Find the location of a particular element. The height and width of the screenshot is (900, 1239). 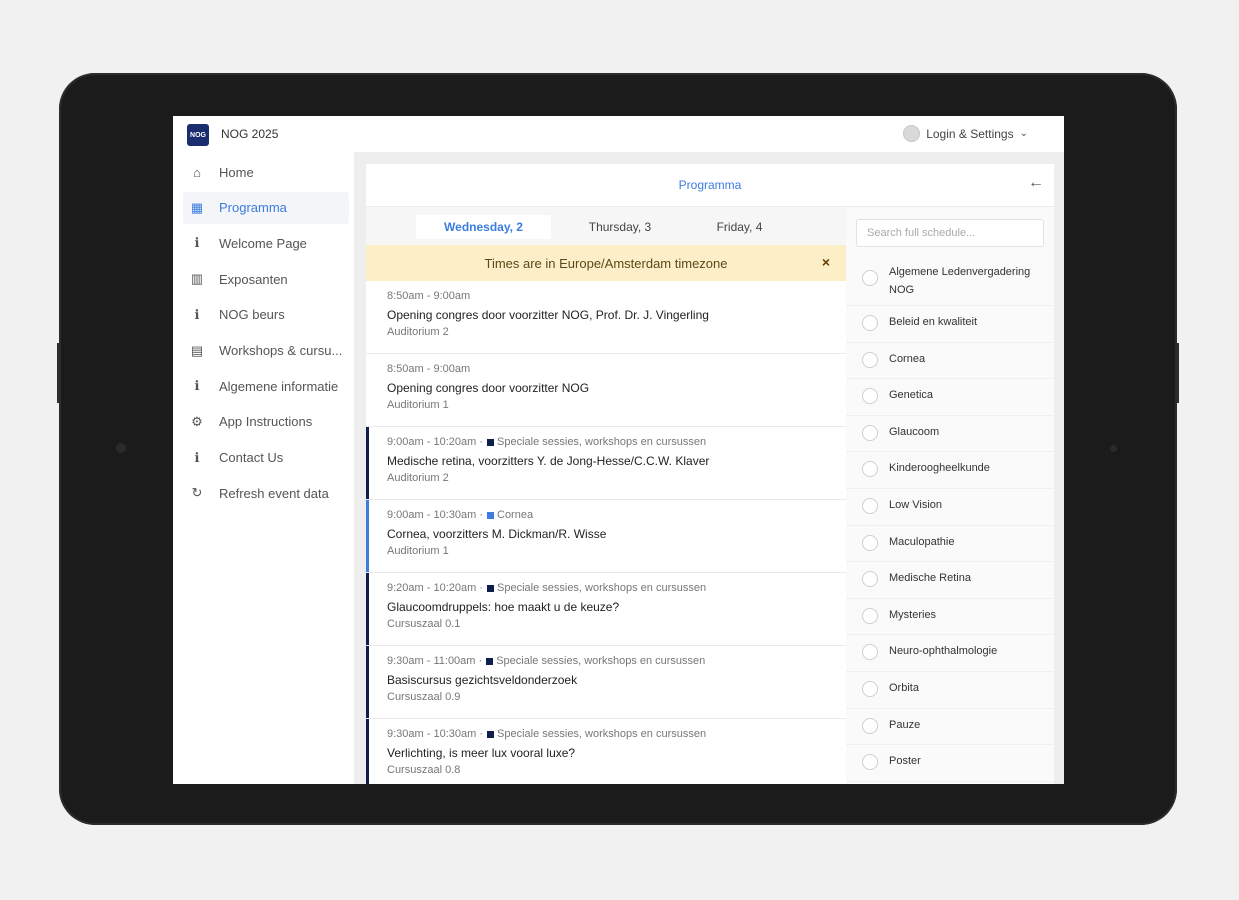

filter-label: Neuro-ophthalmologie is located at coordinates (943, 651).